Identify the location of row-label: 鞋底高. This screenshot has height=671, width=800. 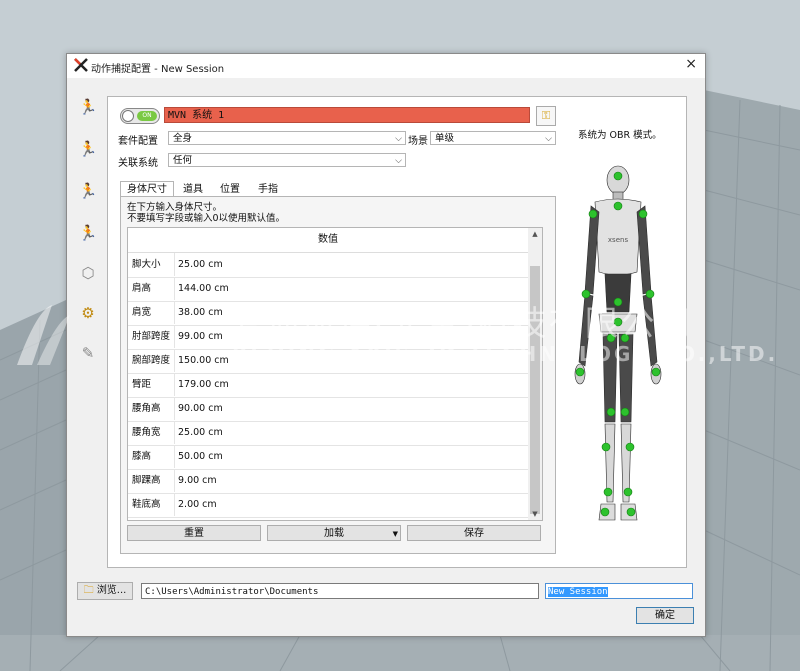
(146, 504).